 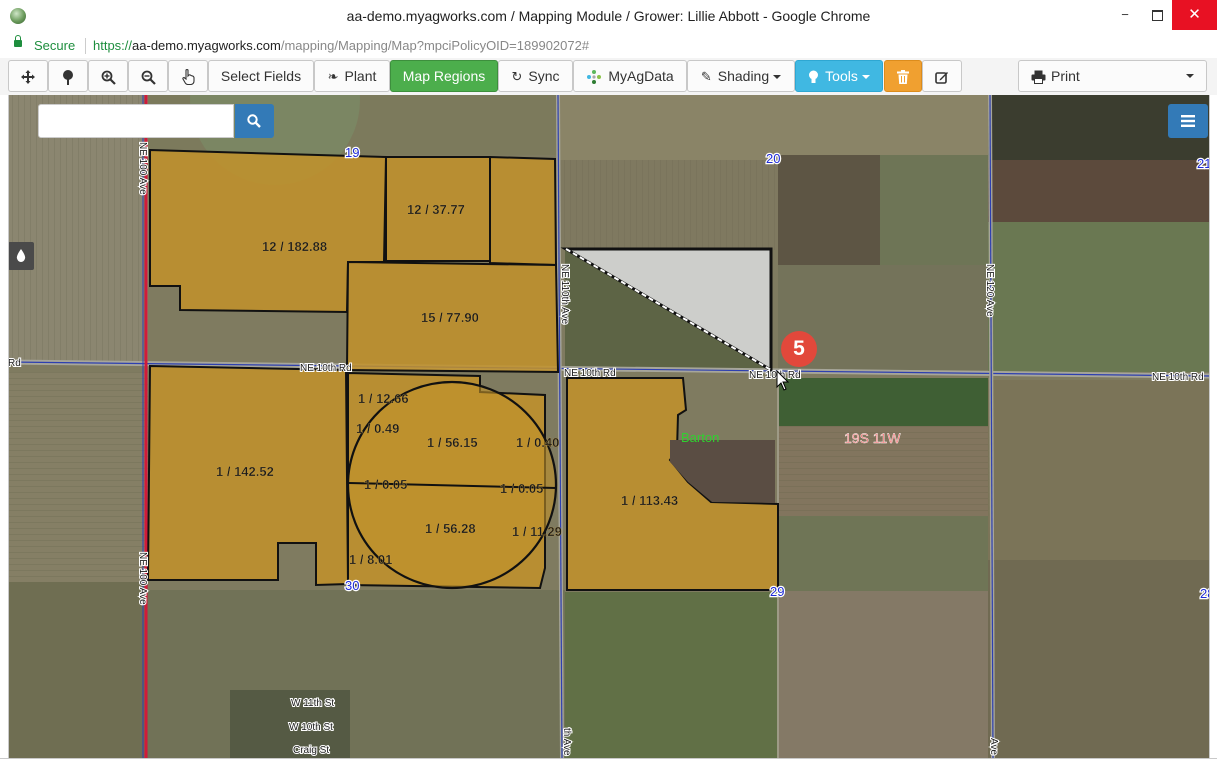 I want to click on field-label: 12 / 37.77, so click(x=436, y=209).